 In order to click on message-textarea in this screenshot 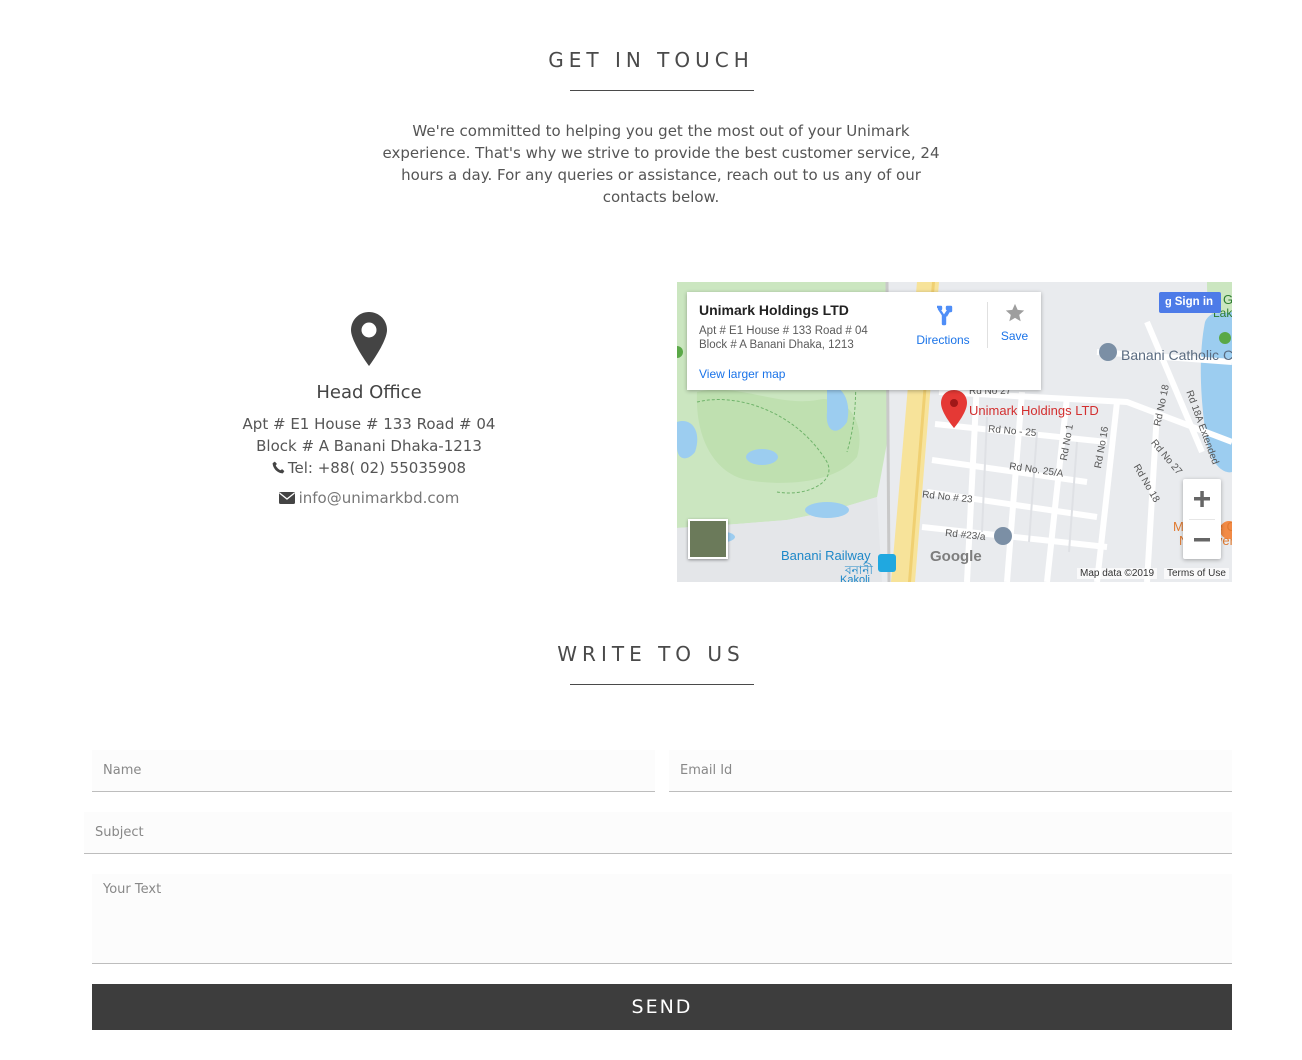, I will do `click(662, 919)`.